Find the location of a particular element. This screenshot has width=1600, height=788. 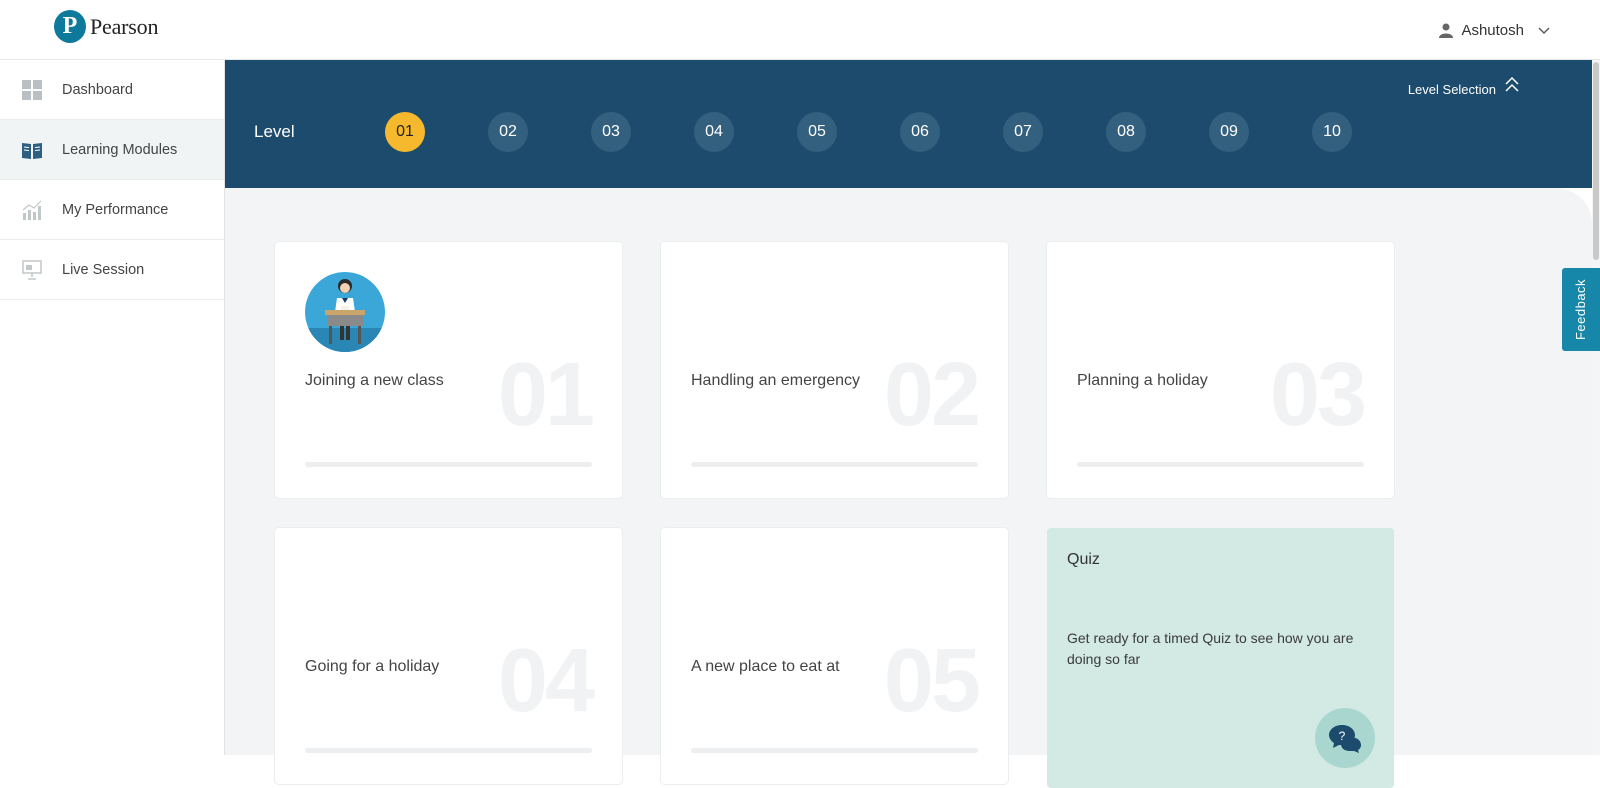

module-number: 05 is located at coordinates (932, 681).